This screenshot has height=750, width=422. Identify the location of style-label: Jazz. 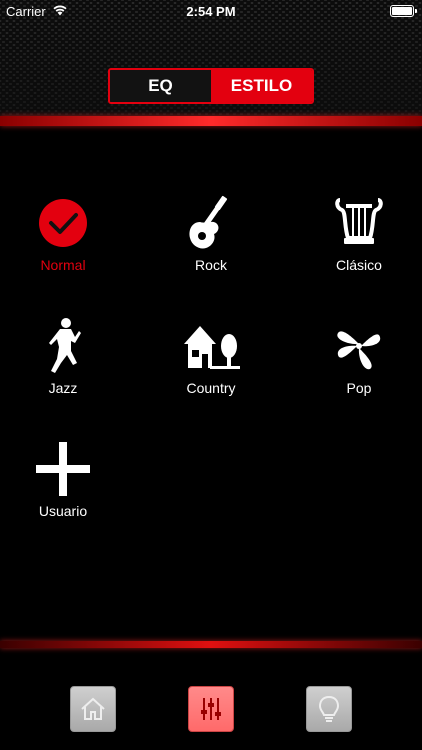
(63, 388).